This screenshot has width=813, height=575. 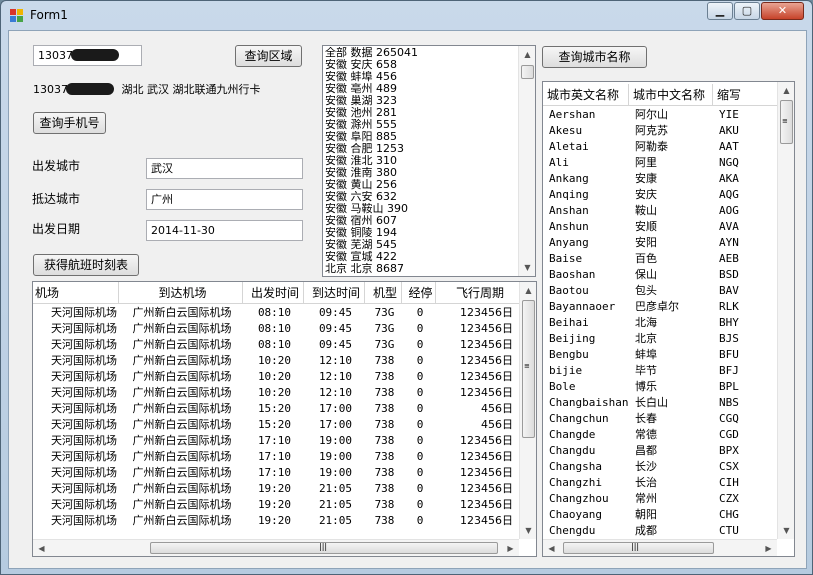 What do you see at coordinates (671, 95) in the screenshot?
I see `city-column-header: 城市中文名称` at bounding box center [671, 95].